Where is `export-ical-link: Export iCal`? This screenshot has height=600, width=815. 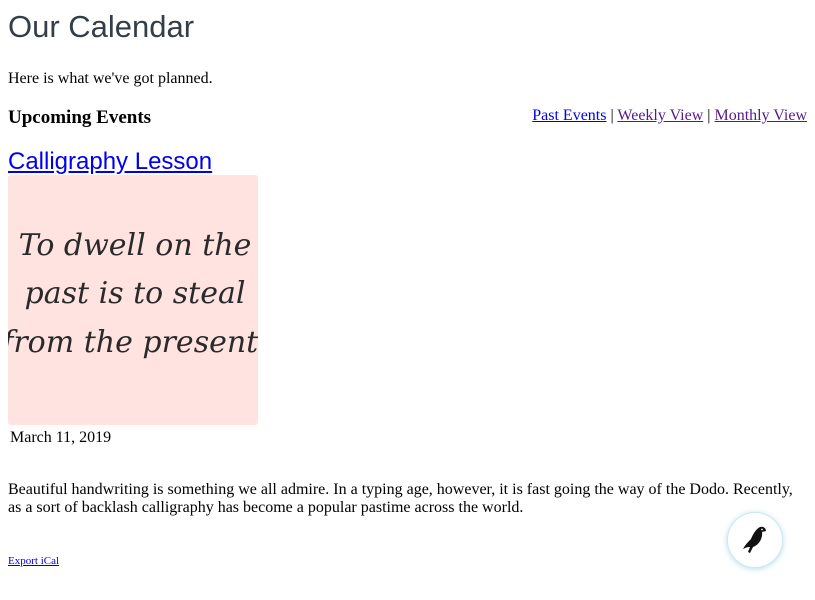
export-ical-link: Export iCal is located at coordinates (33, 561).